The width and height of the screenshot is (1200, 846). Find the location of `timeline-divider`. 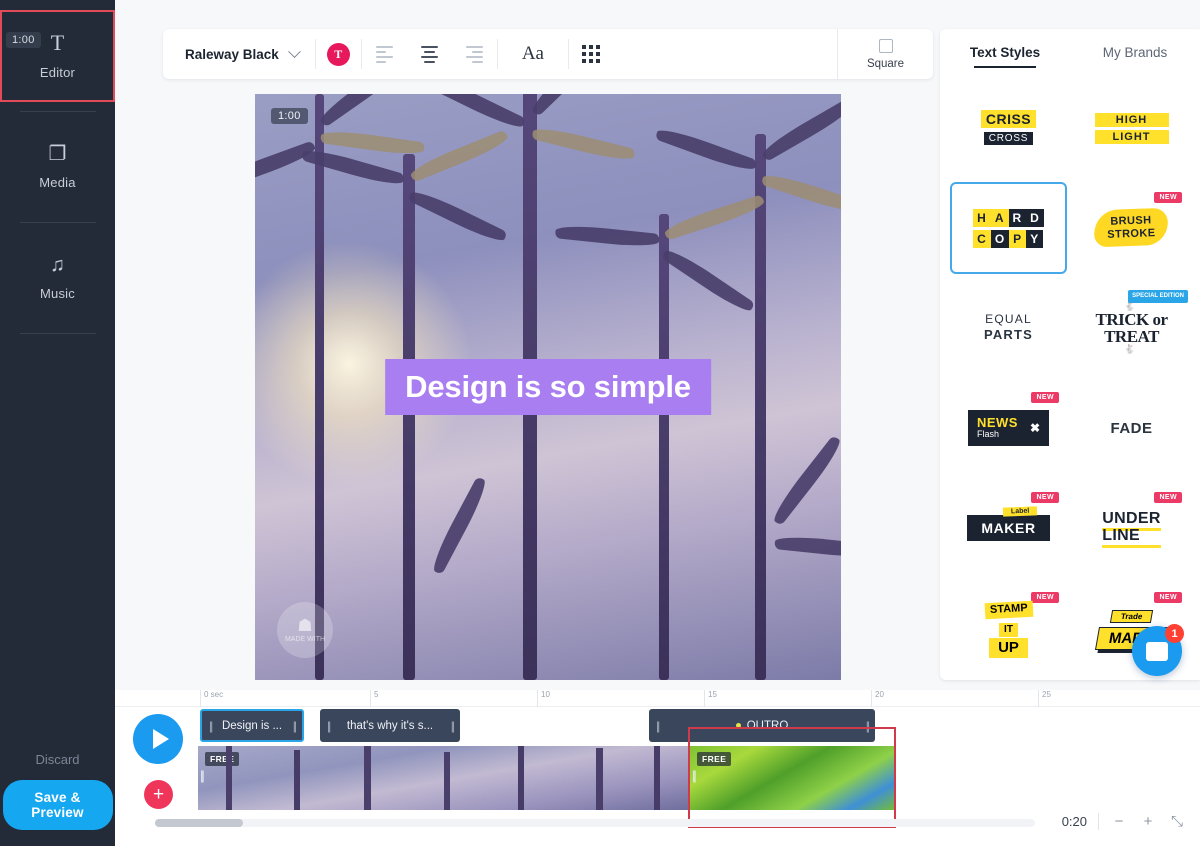

timeline-divider is located at coordinates (1098, 821).